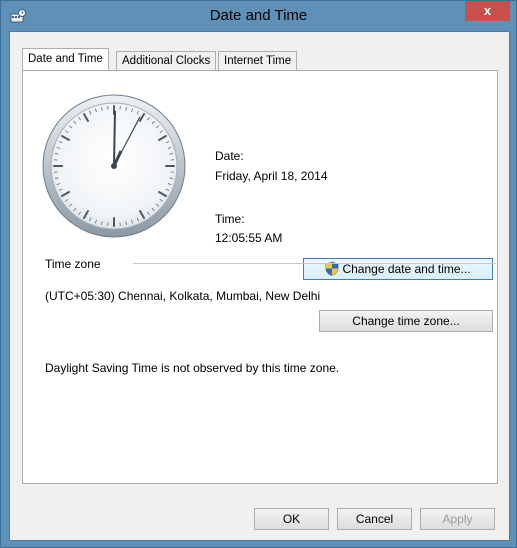  I want to click on ok-button: OK, so click(291, 519).